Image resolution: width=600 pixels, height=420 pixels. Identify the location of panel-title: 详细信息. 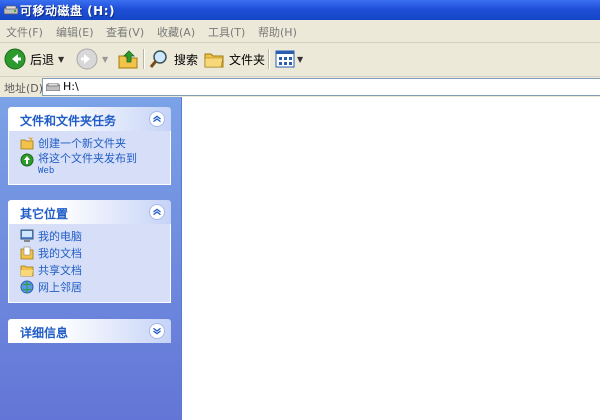
(44, 333).